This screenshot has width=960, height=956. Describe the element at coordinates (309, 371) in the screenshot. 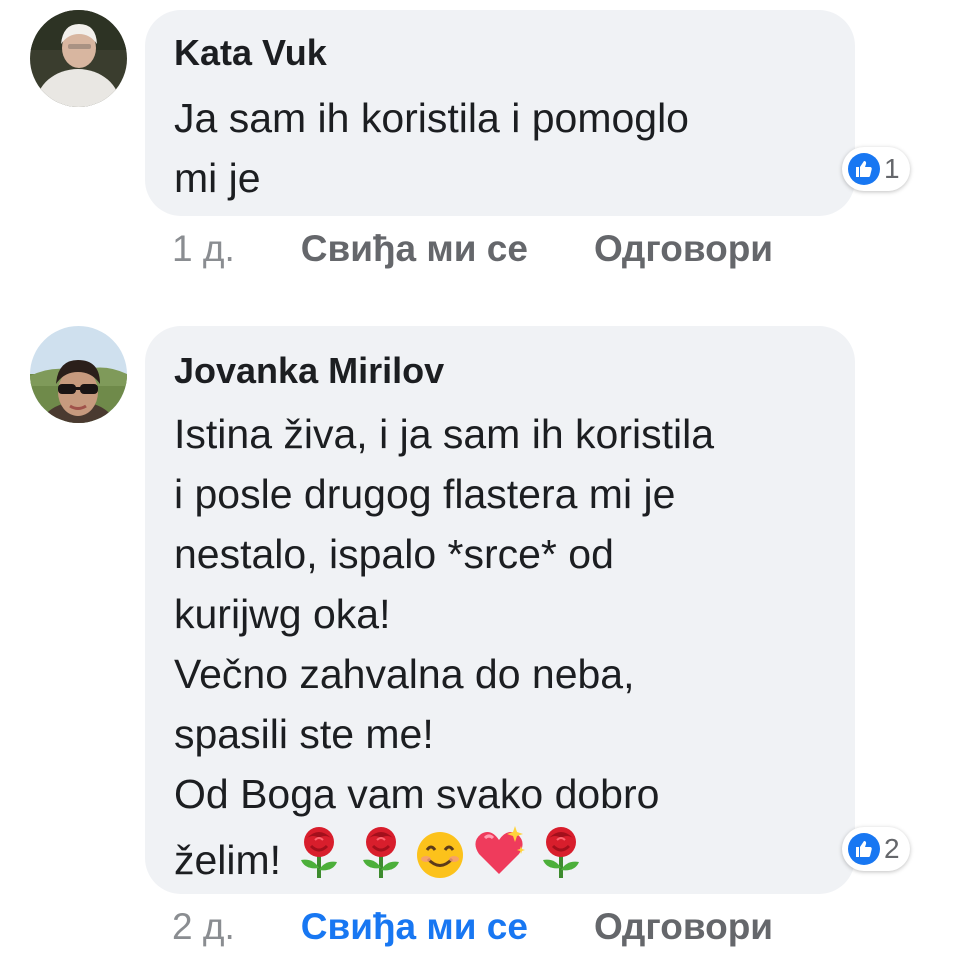

I see `comment-author: Jovanka Mirilov` at that location.